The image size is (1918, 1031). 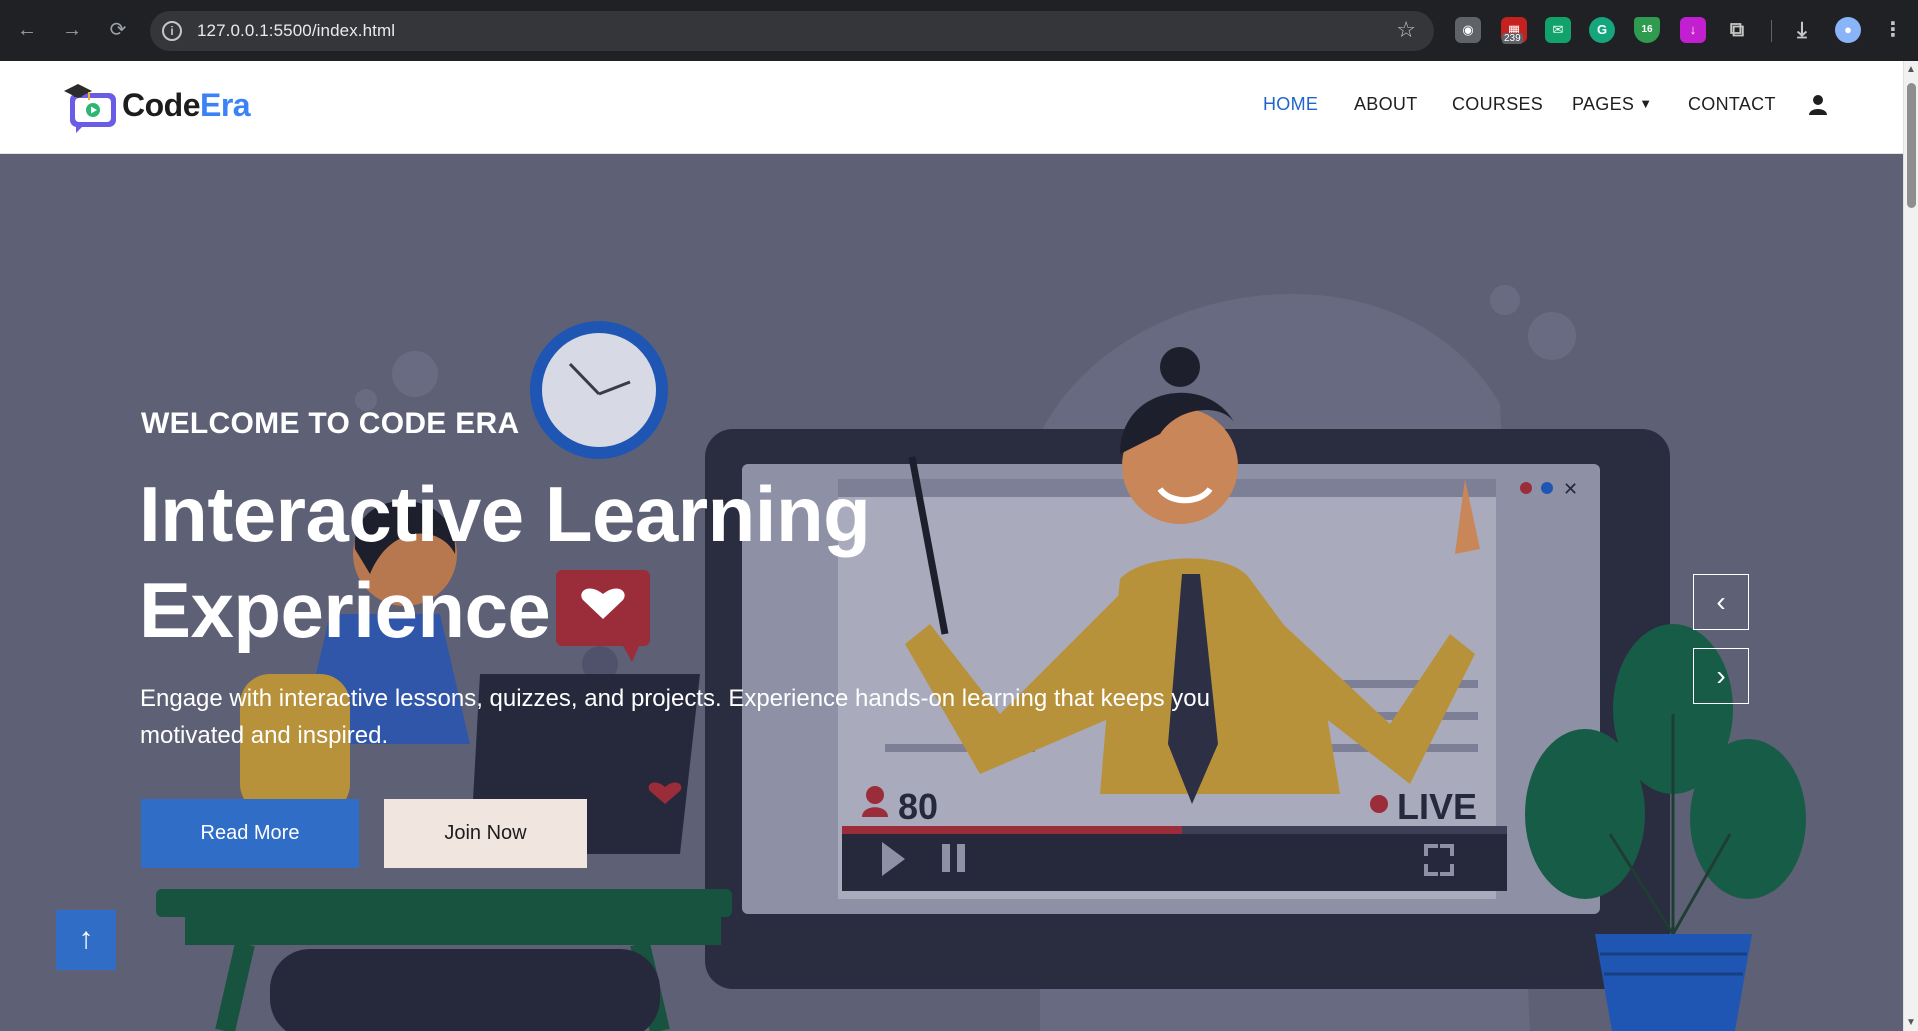 What do you see at coordinates (1437, 806) in the screenshot?
I see `live-label: LIVE` at bounding box center [1437, 806].